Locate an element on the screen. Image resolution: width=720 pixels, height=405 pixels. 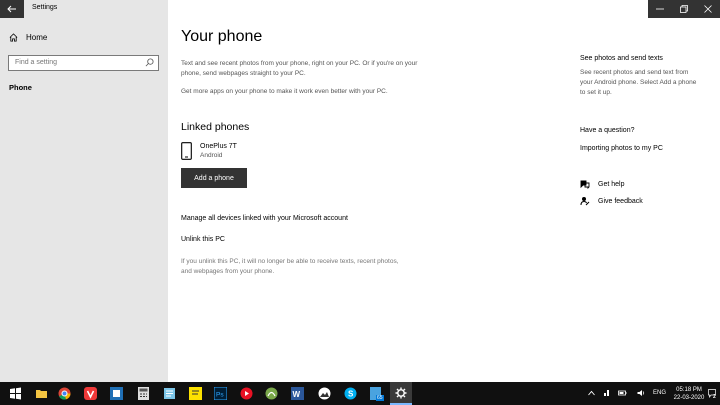
windows-start-icon is located at coordinates (15, 393).